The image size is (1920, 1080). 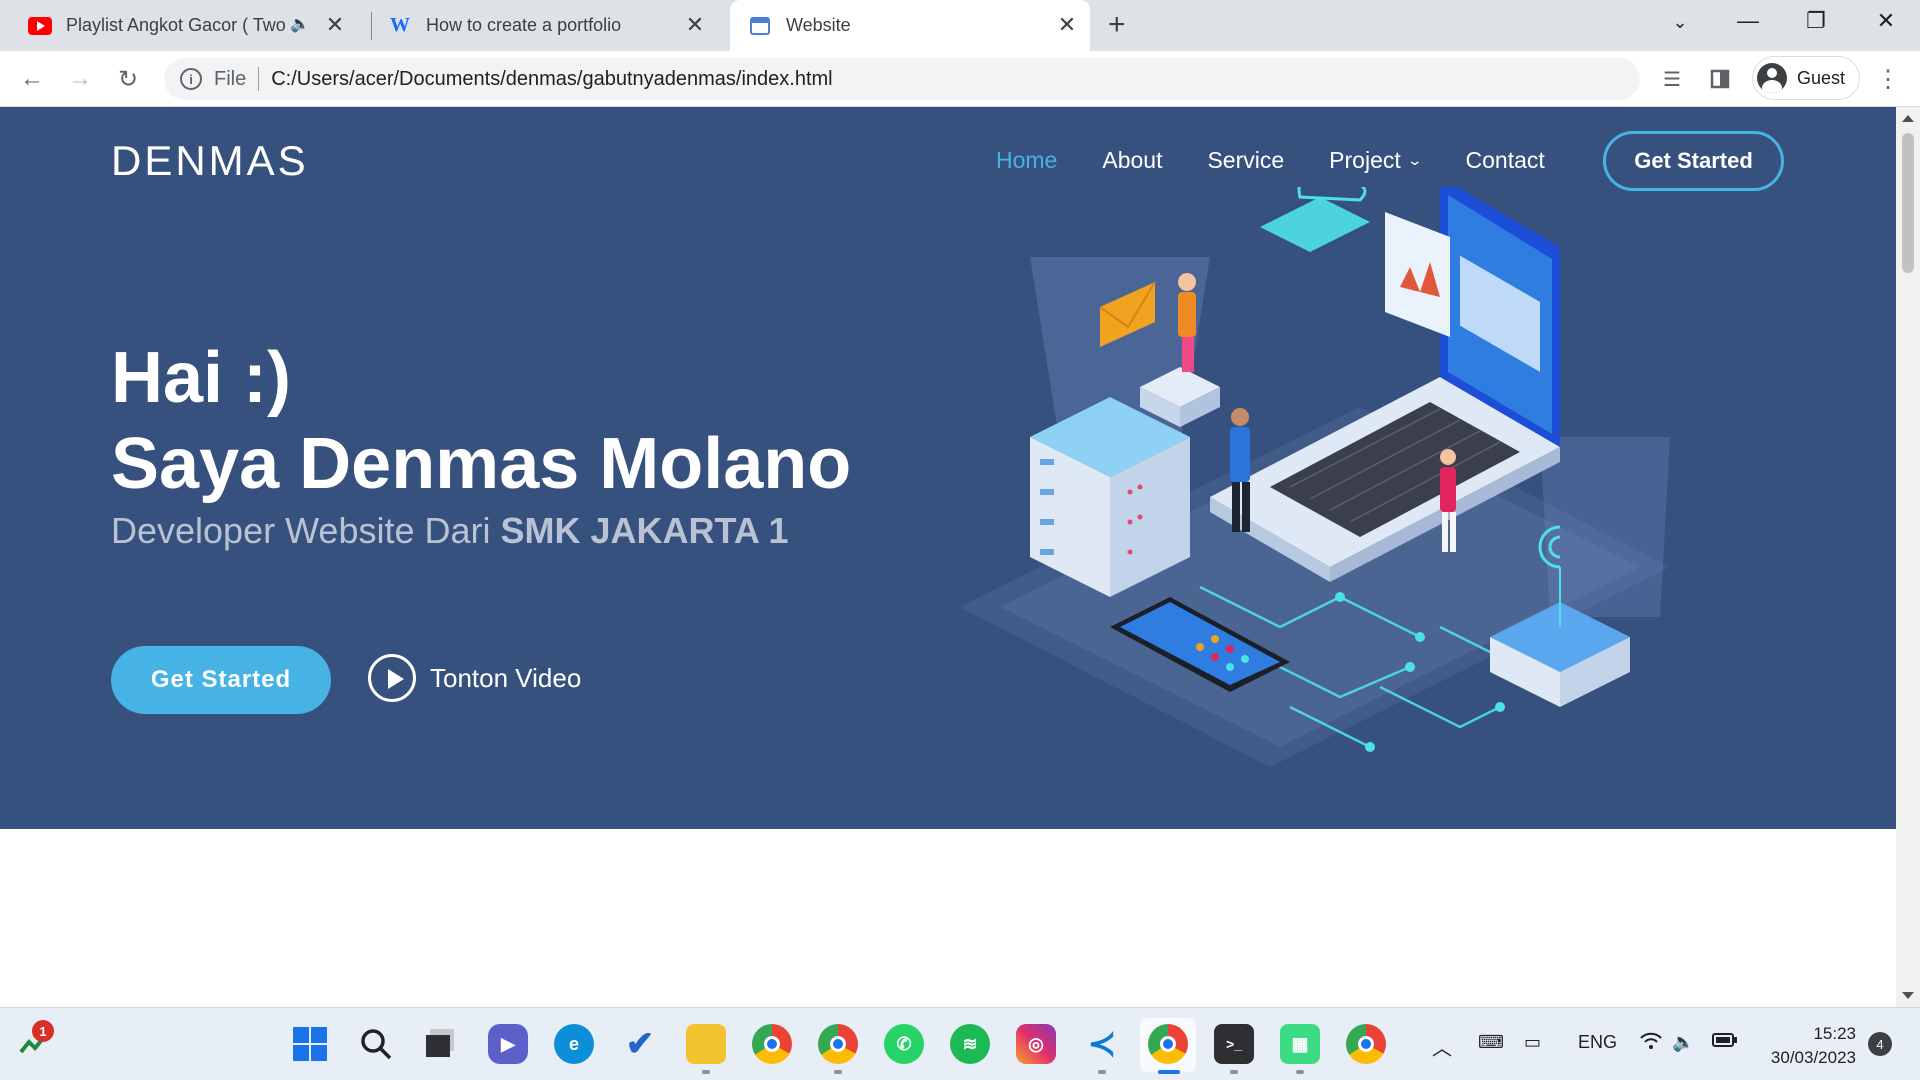 I want to click on hero-subtitle: Developer Website Dari SMK JAKARTA 1, so click(x=450, y=531).